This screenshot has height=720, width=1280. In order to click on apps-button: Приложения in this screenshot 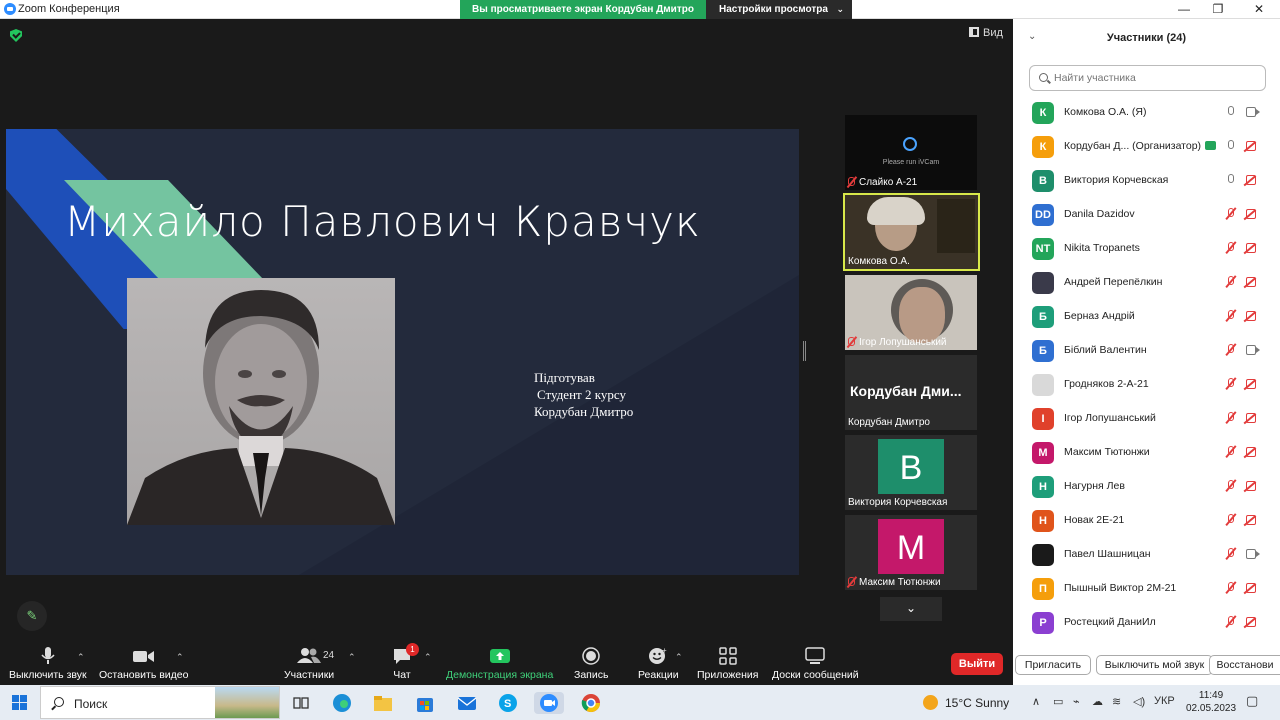, I will do `click(727, 664)`.